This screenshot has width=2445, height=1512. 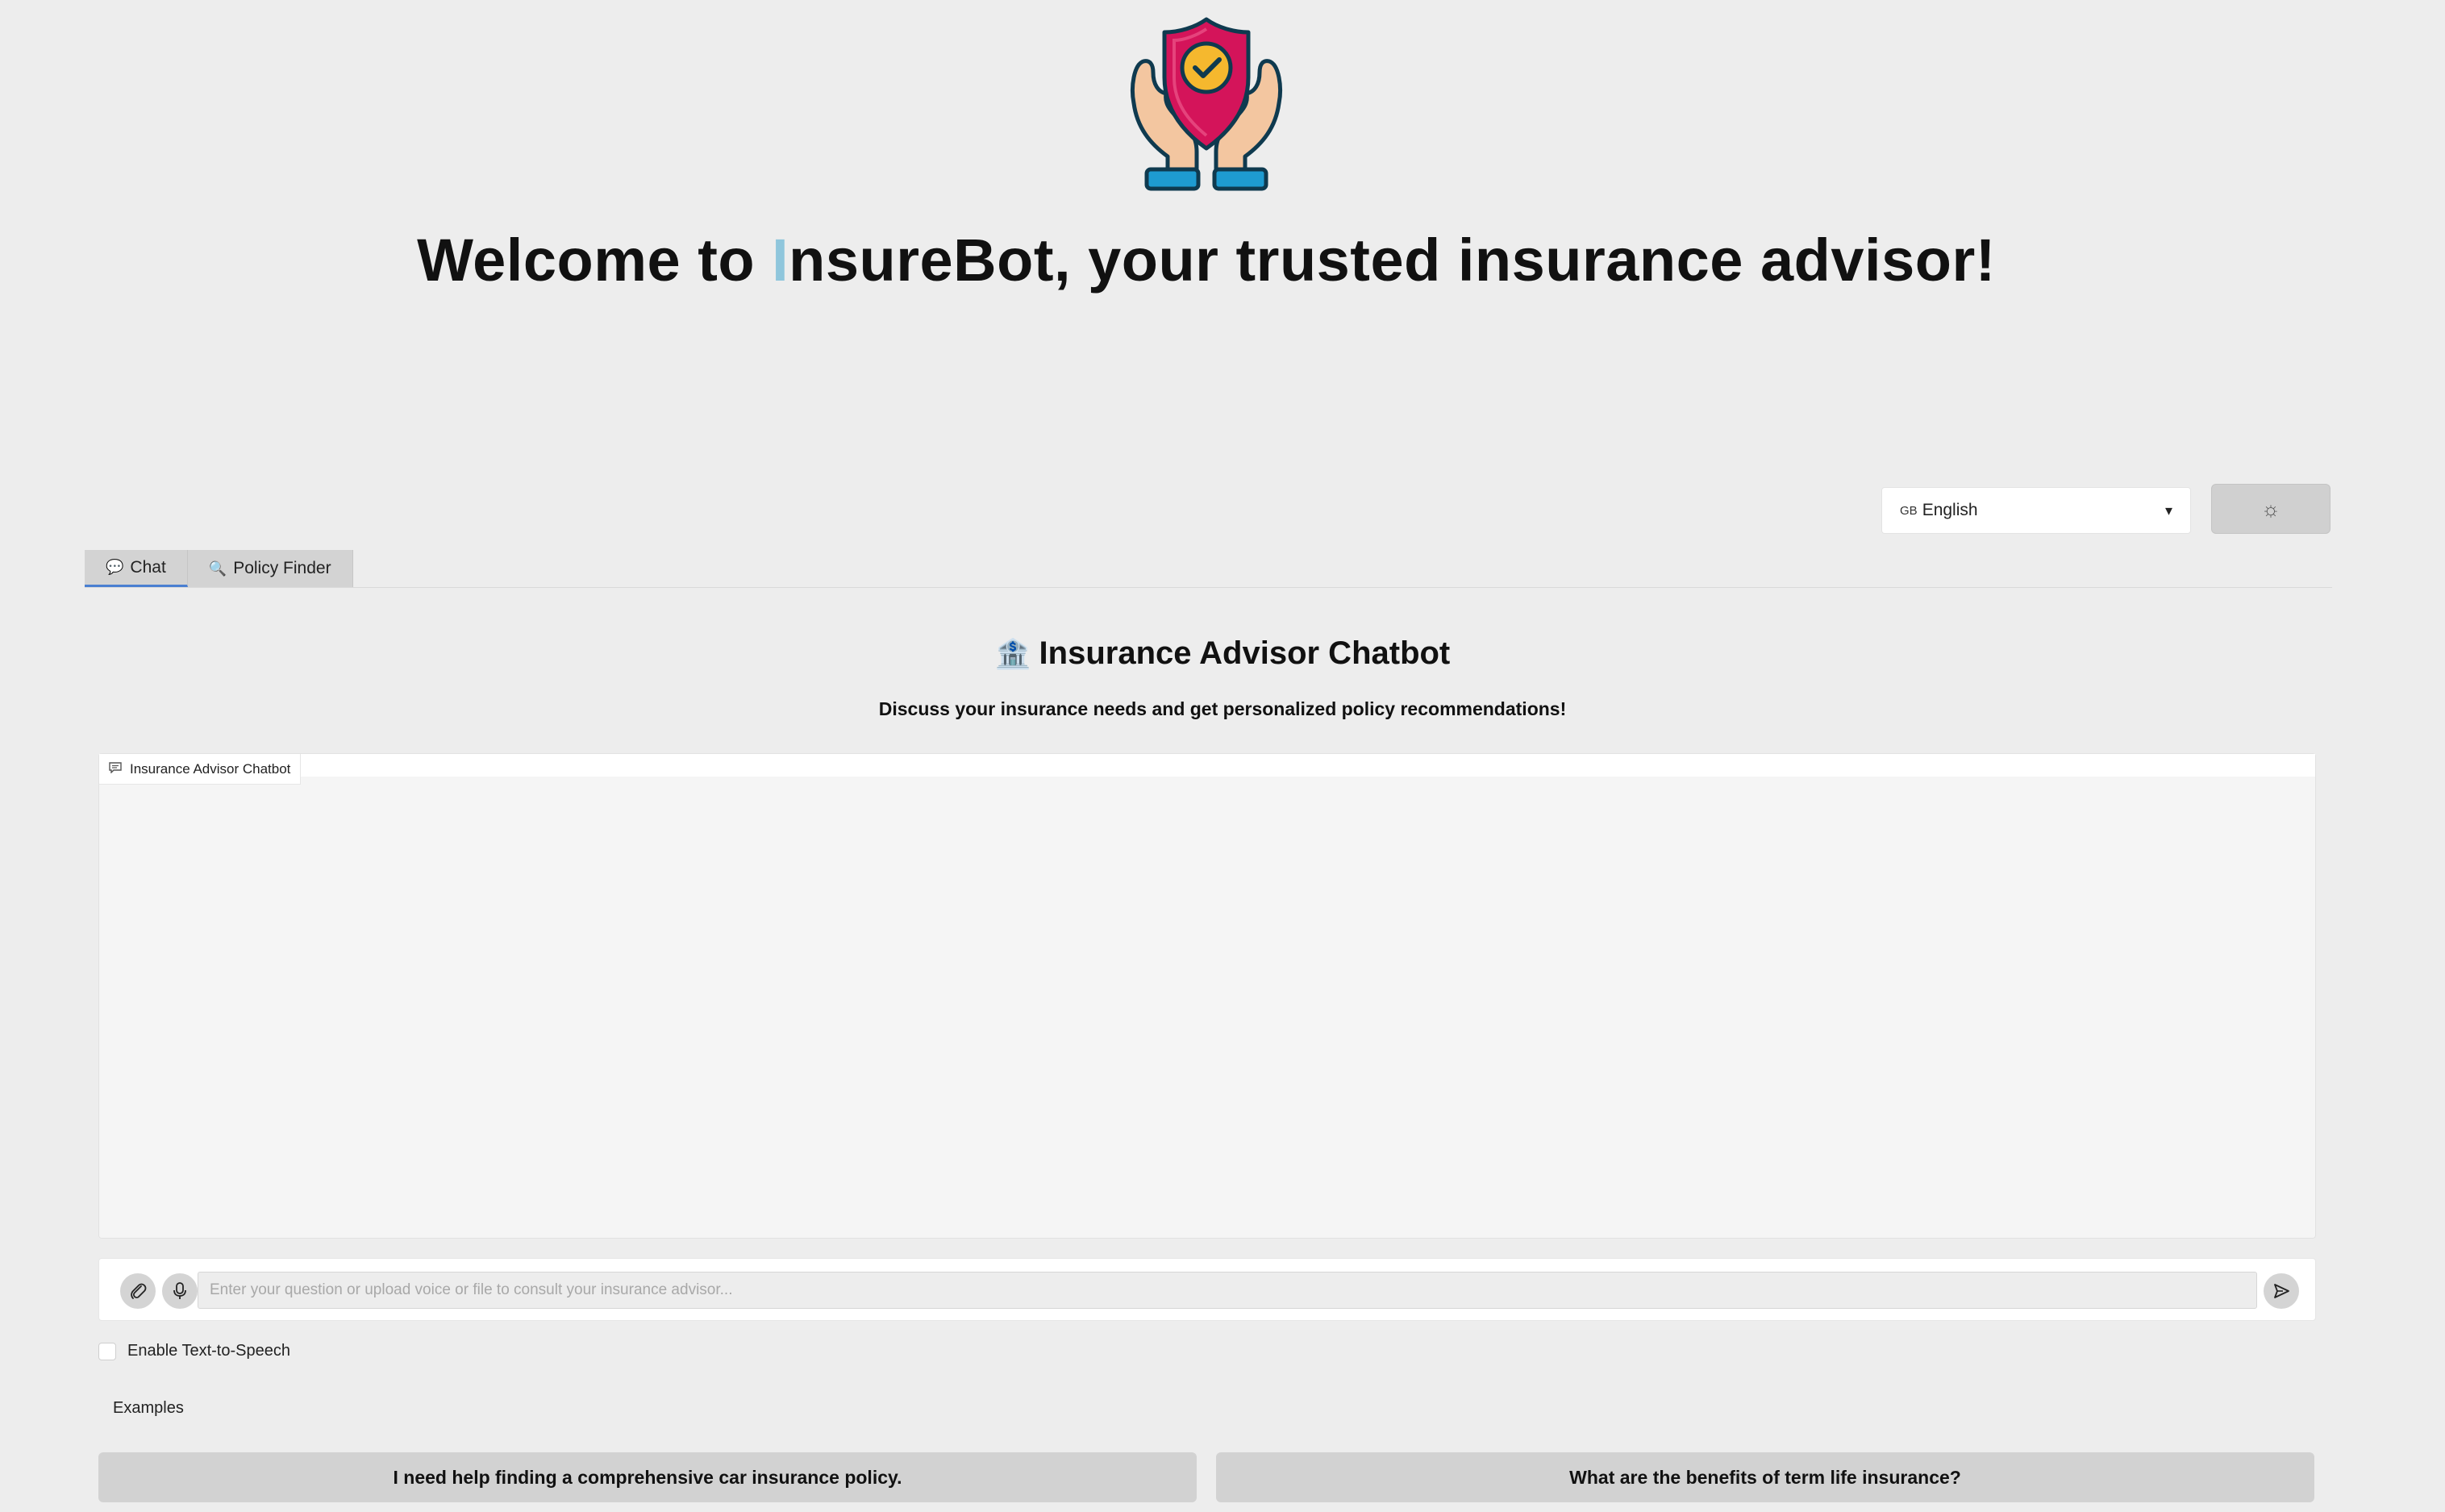 I want to click on tts-label: Enable Text-to-Speech, so click(x=208, y=1351).